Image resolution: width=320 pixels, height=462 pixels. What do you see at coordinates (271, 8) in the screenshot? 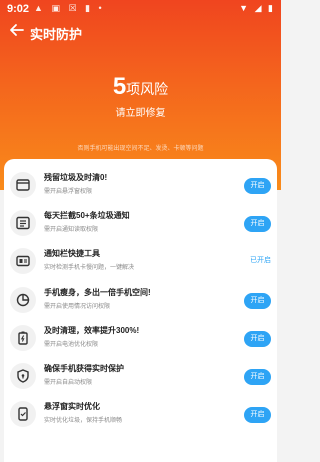
I see `battery-status-icon: ▮` at bounding box center [271, 8].